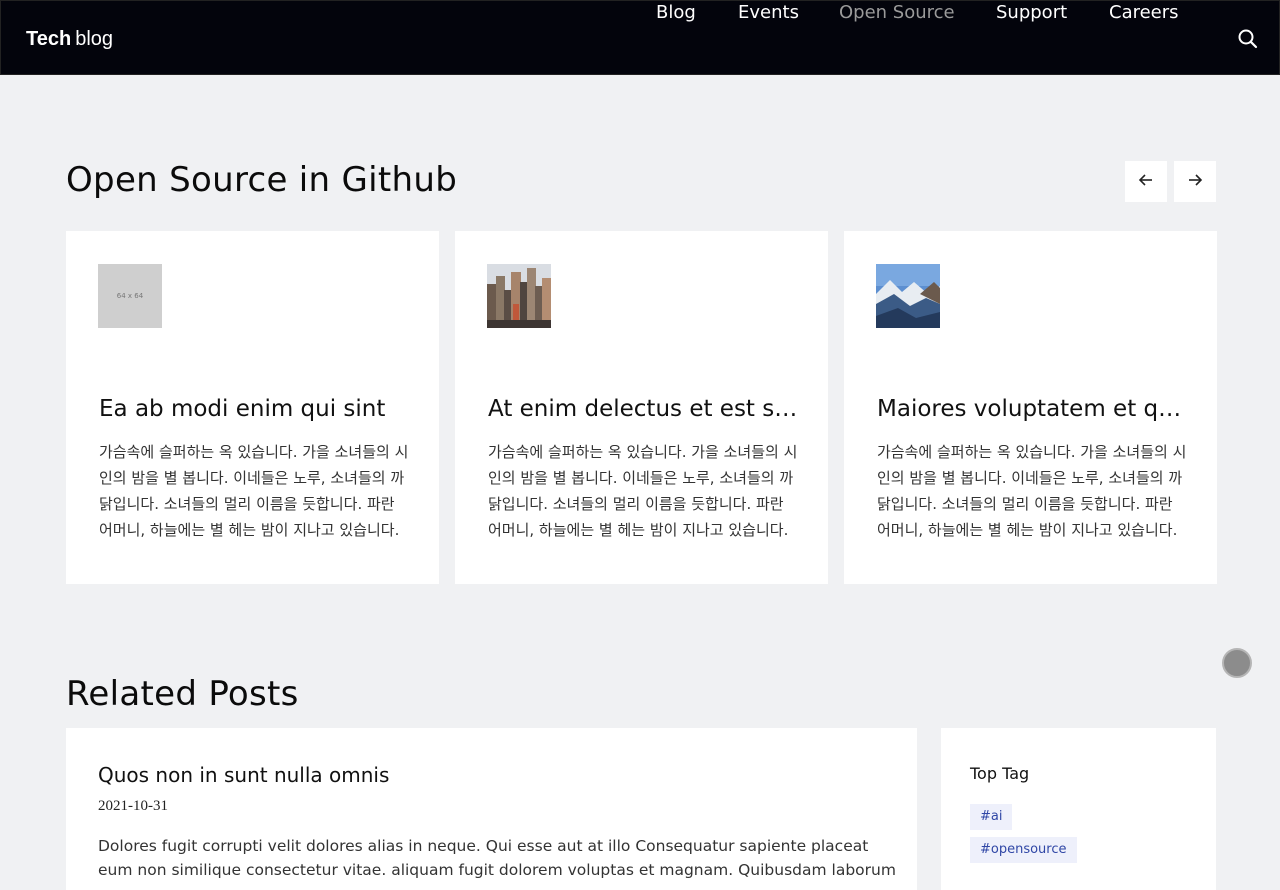 The height and width of the screenshot is (890, 1280). Describe the element at coordinates (49, 39) in the screenshot. I see `brand-name-bold: Tech` at that location.